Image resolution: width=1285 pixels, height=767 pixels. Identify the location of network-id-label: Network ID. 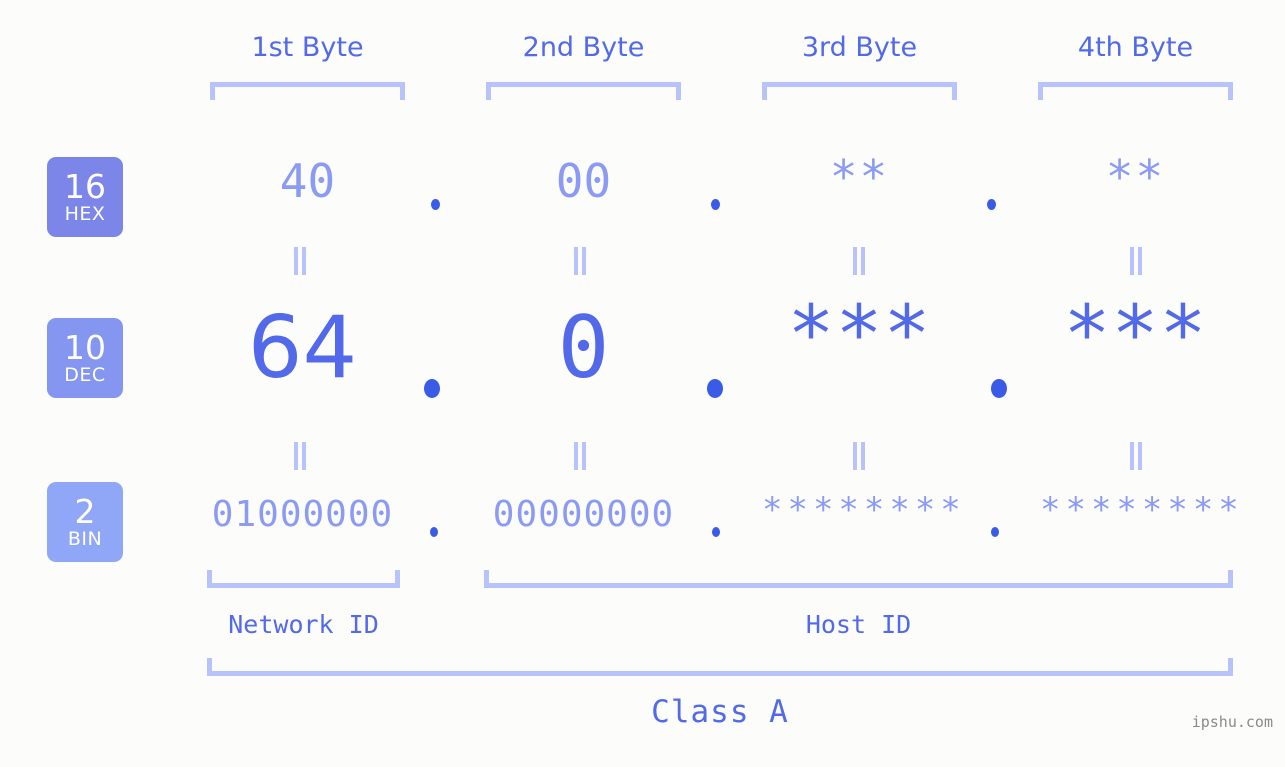
(303, 624).